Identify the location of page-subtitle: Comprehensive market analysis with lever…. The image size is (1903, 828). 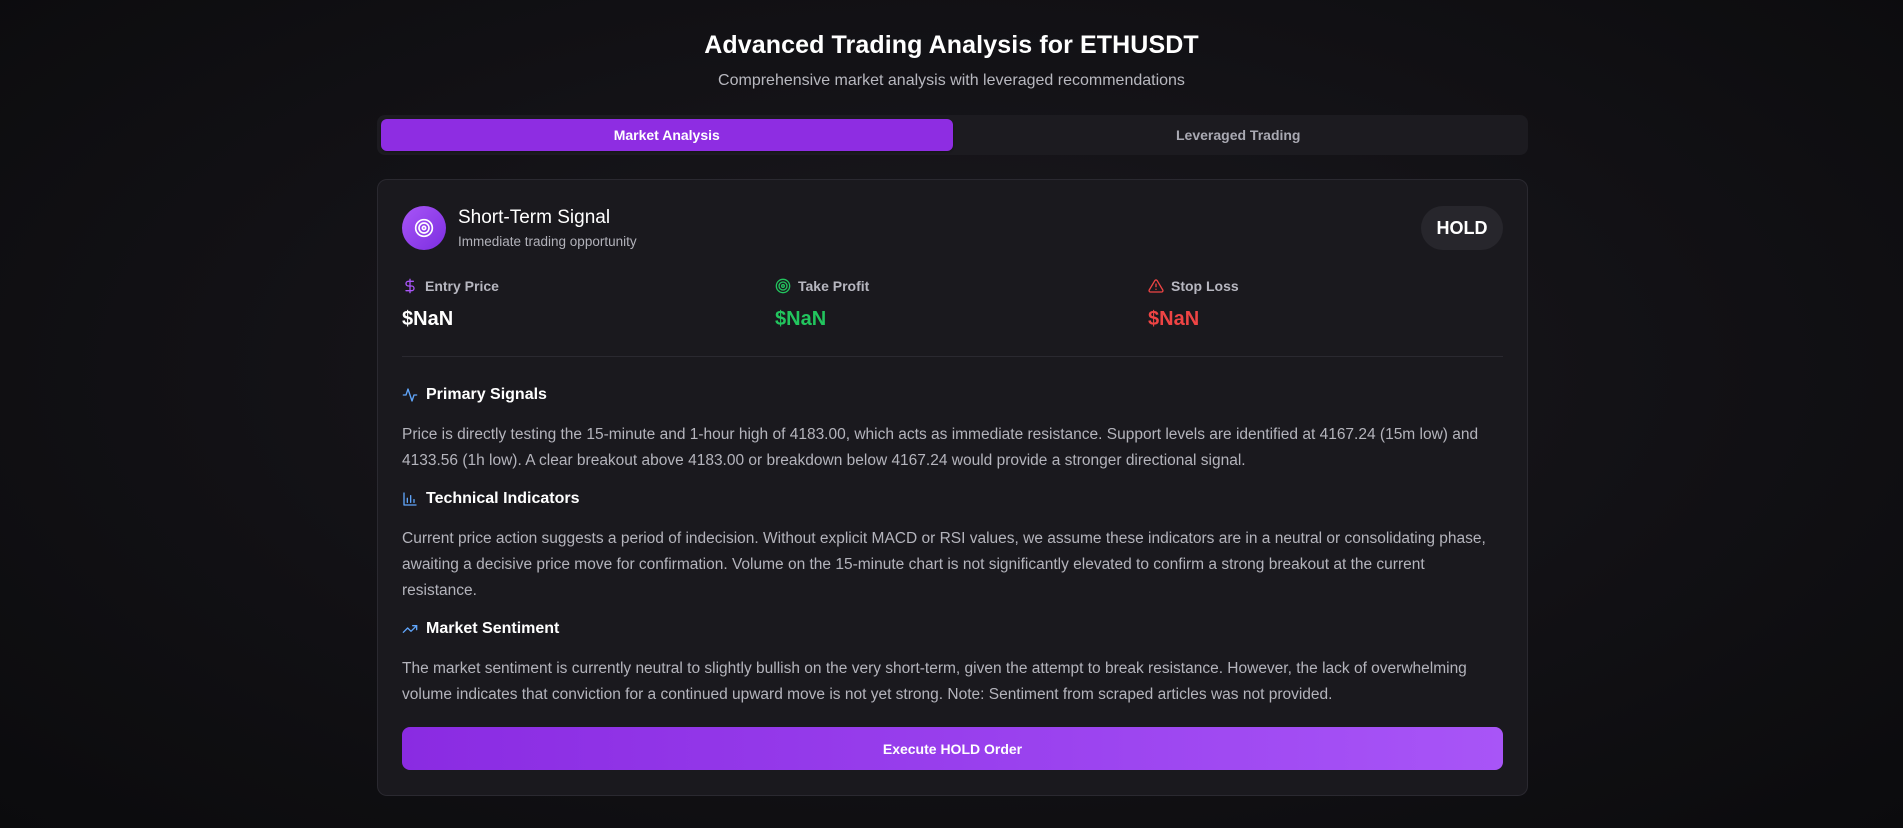
(951, 80).